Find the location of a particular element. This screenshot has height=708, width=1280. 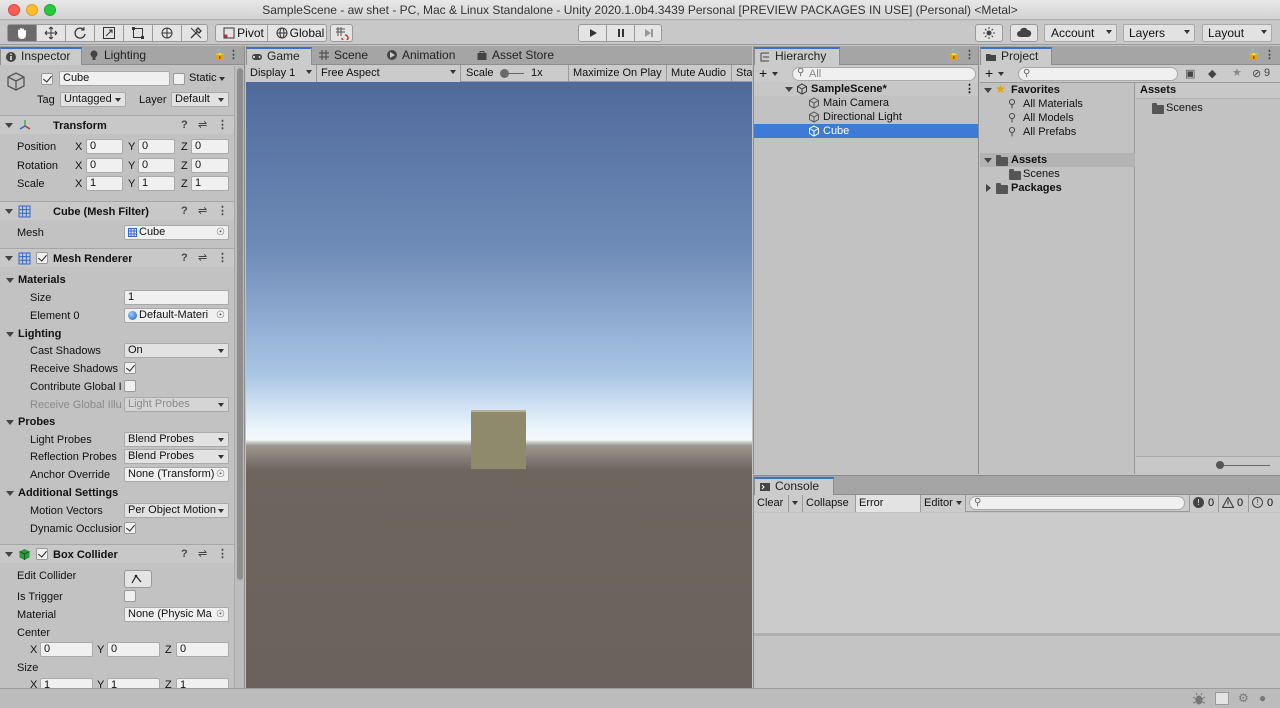

light-probes-dropdown: Blend Probes is located at coordinates (176, 439).